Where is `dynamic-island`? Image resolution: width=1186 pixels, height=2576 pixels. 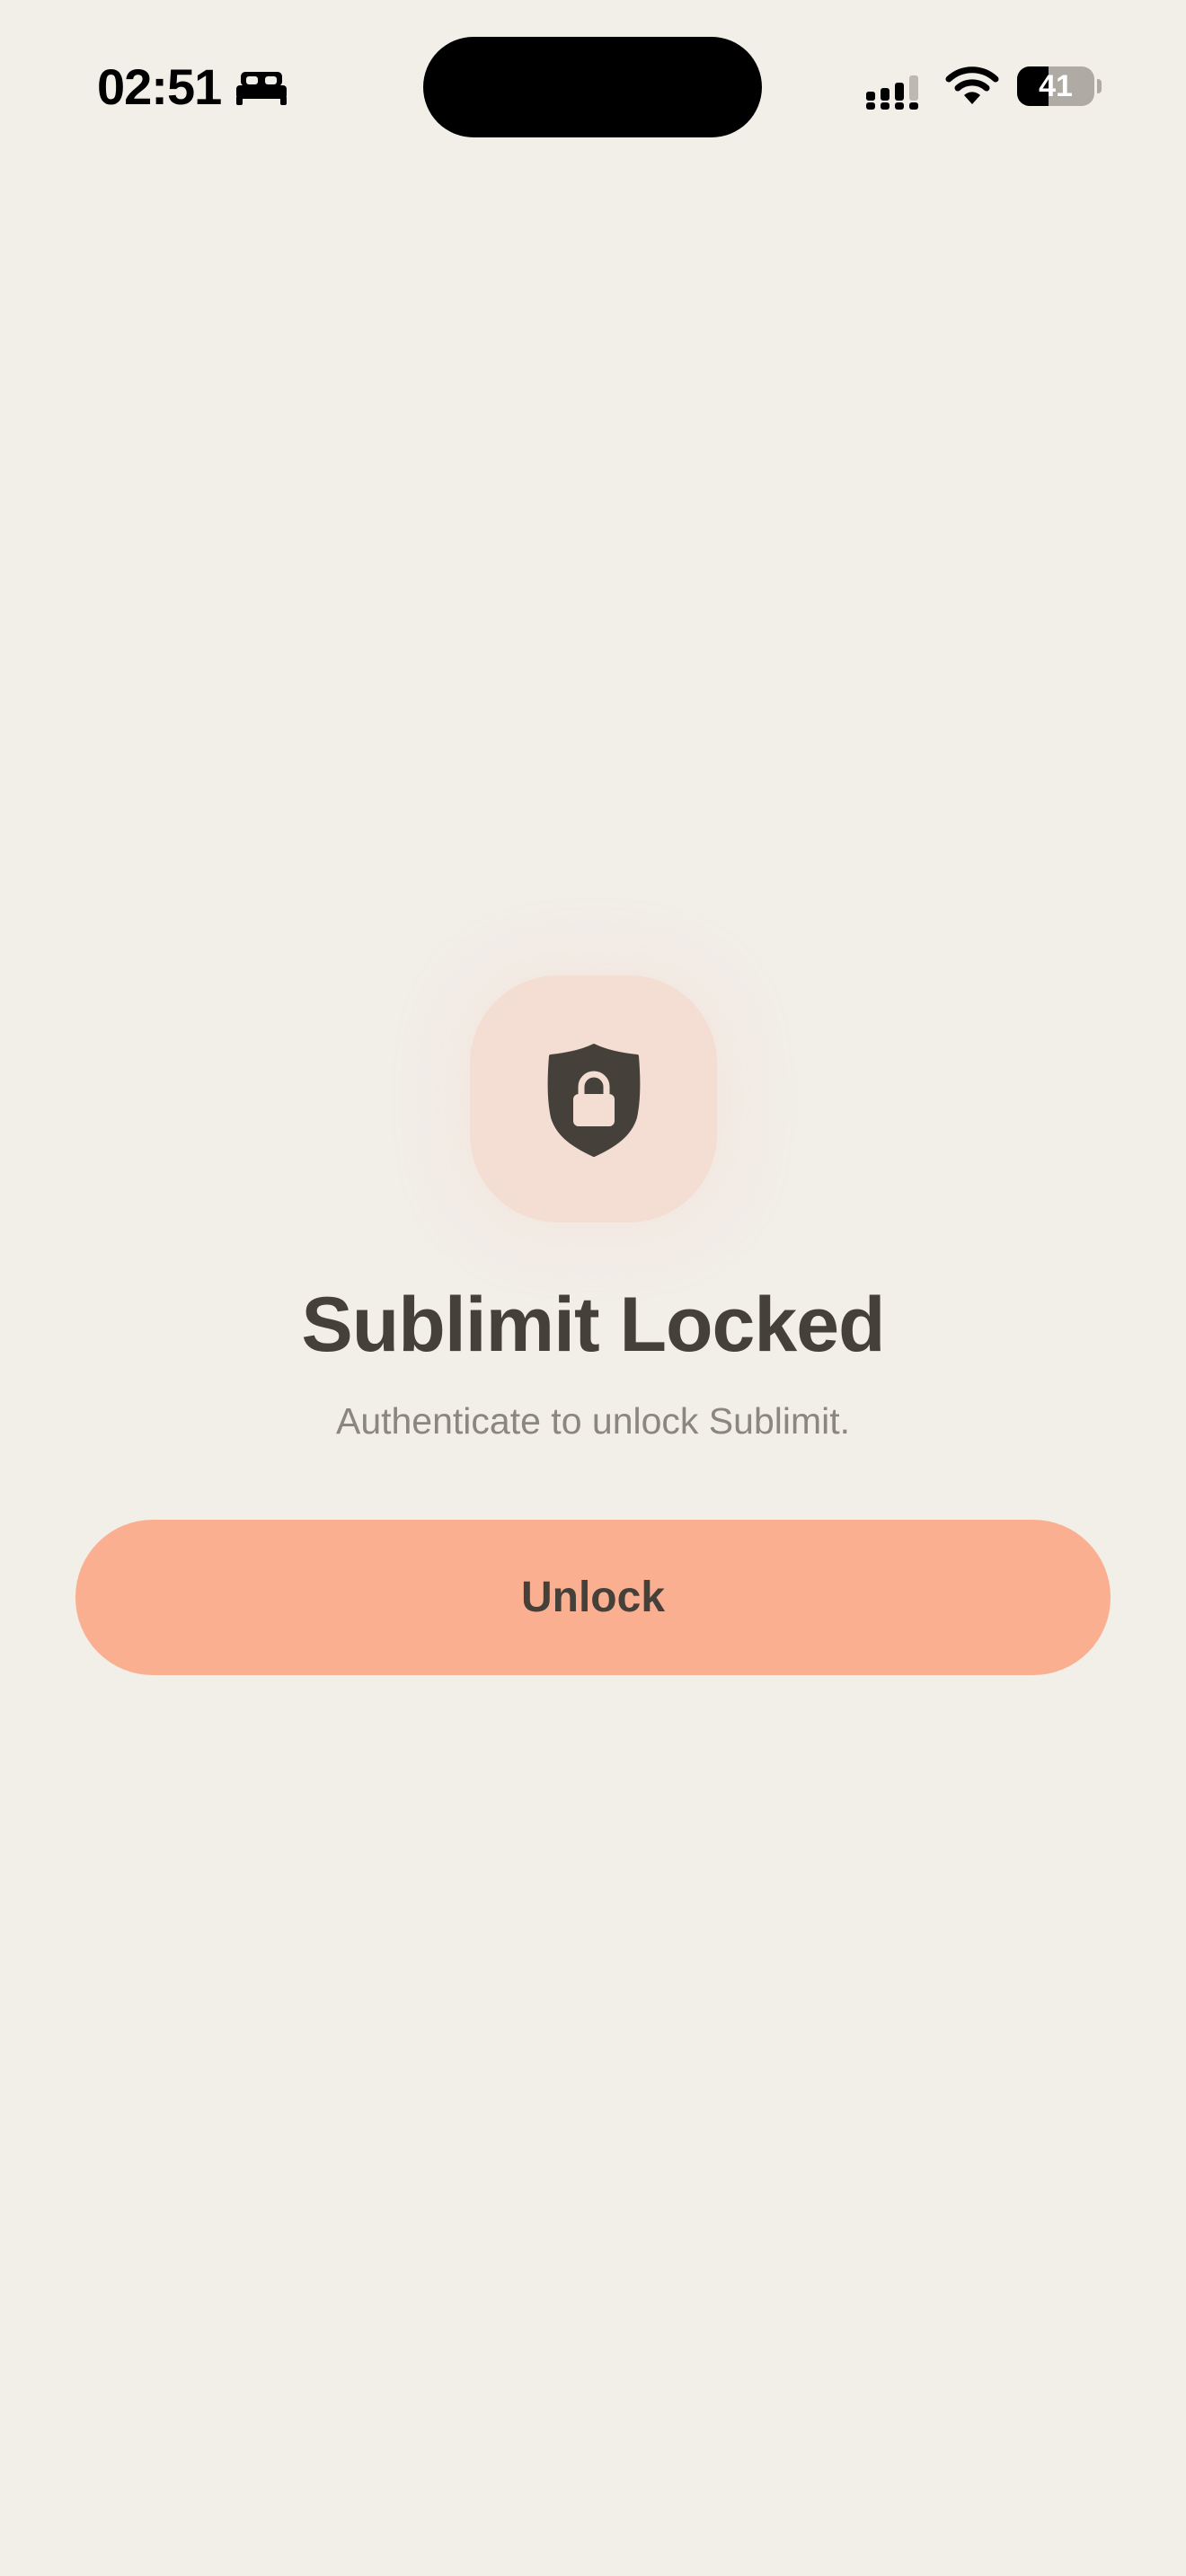
dynamic-island is located at coordinates (592, 87).